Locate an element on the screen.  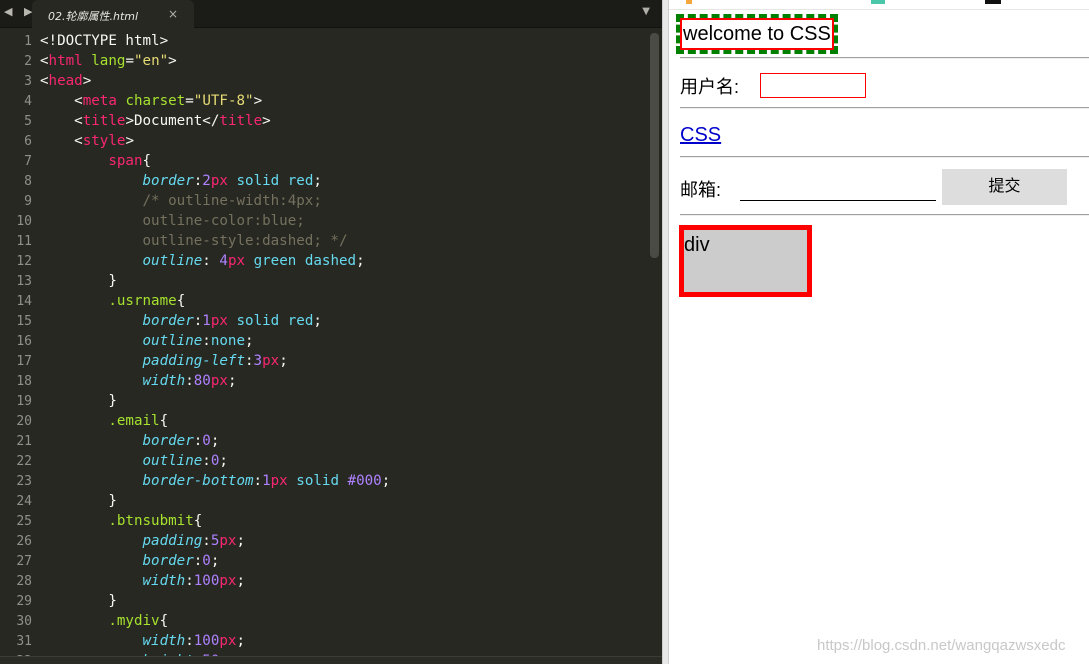
code-line: 16 outline:none; is located at coordinates (324, 341).